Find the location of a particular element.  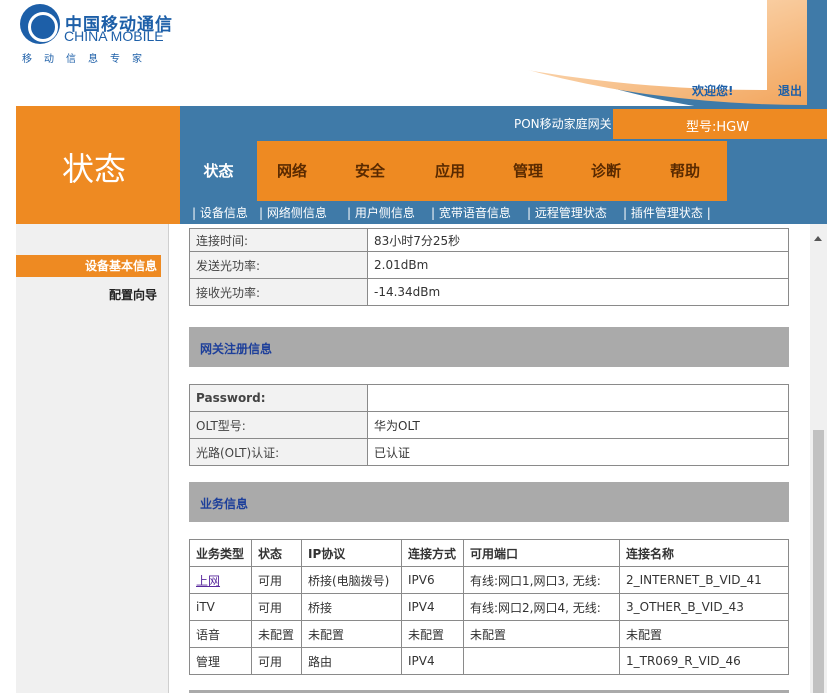

menu-diagnostics: 诊断 is located at coordinates (606, 171).